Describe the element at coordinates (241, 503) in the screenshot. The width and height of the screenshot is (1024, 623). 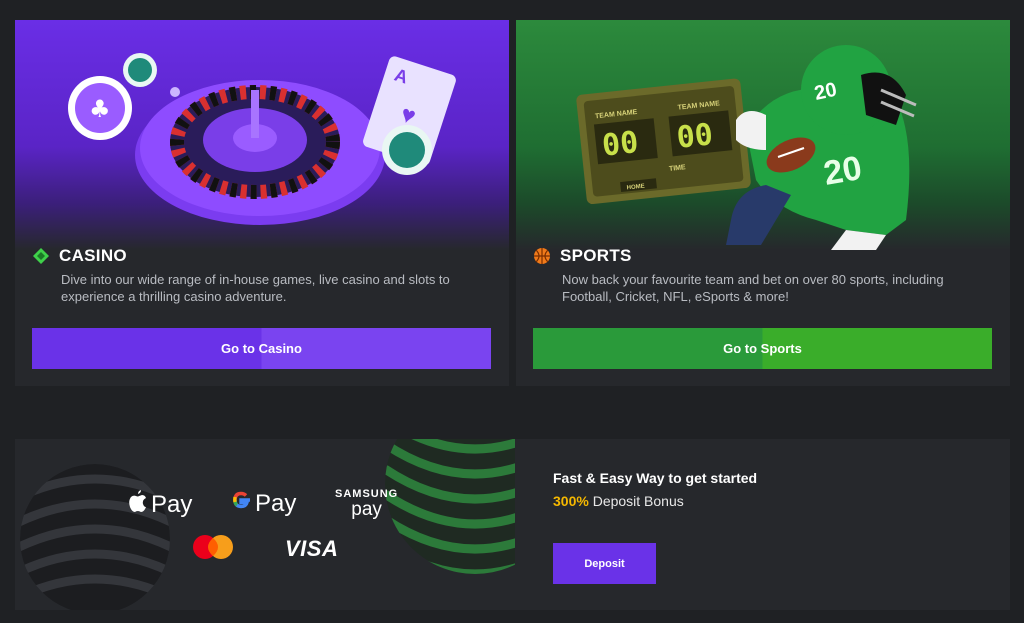
I see `google-g-icon` at that location.